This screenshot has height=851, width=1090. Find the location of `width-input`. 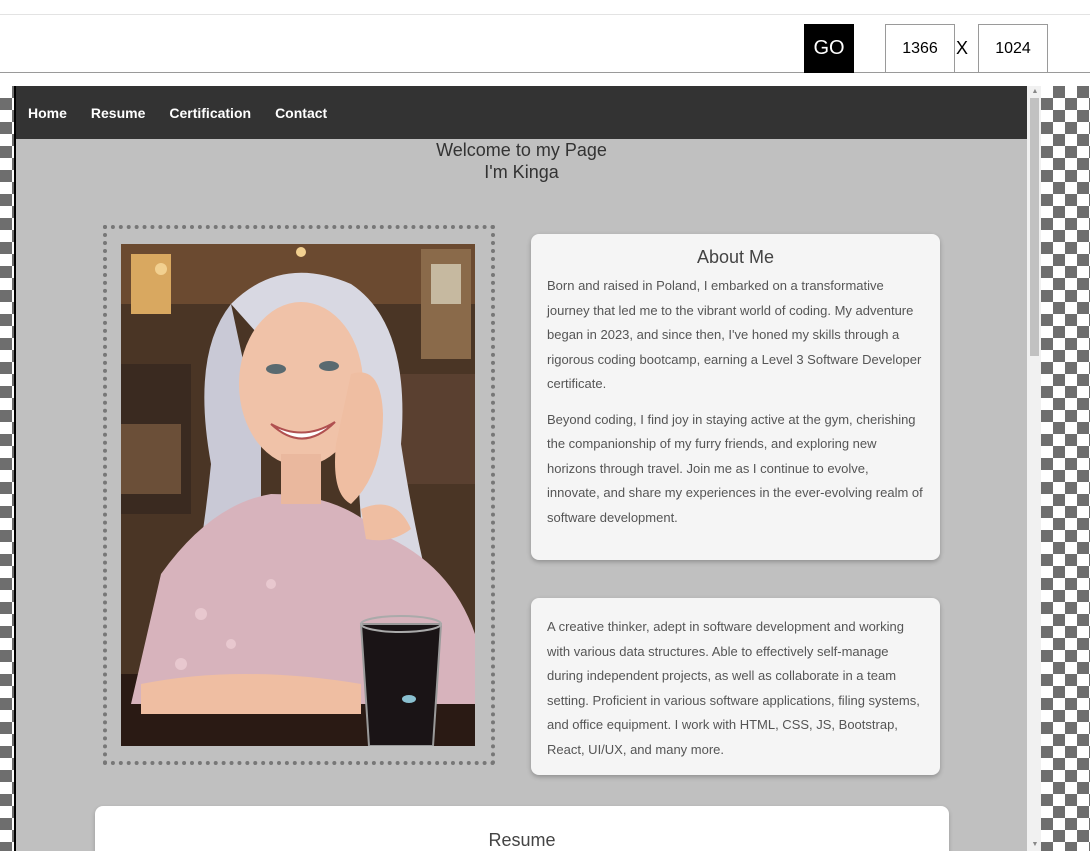

width-input is located at coordinates (920, 48).